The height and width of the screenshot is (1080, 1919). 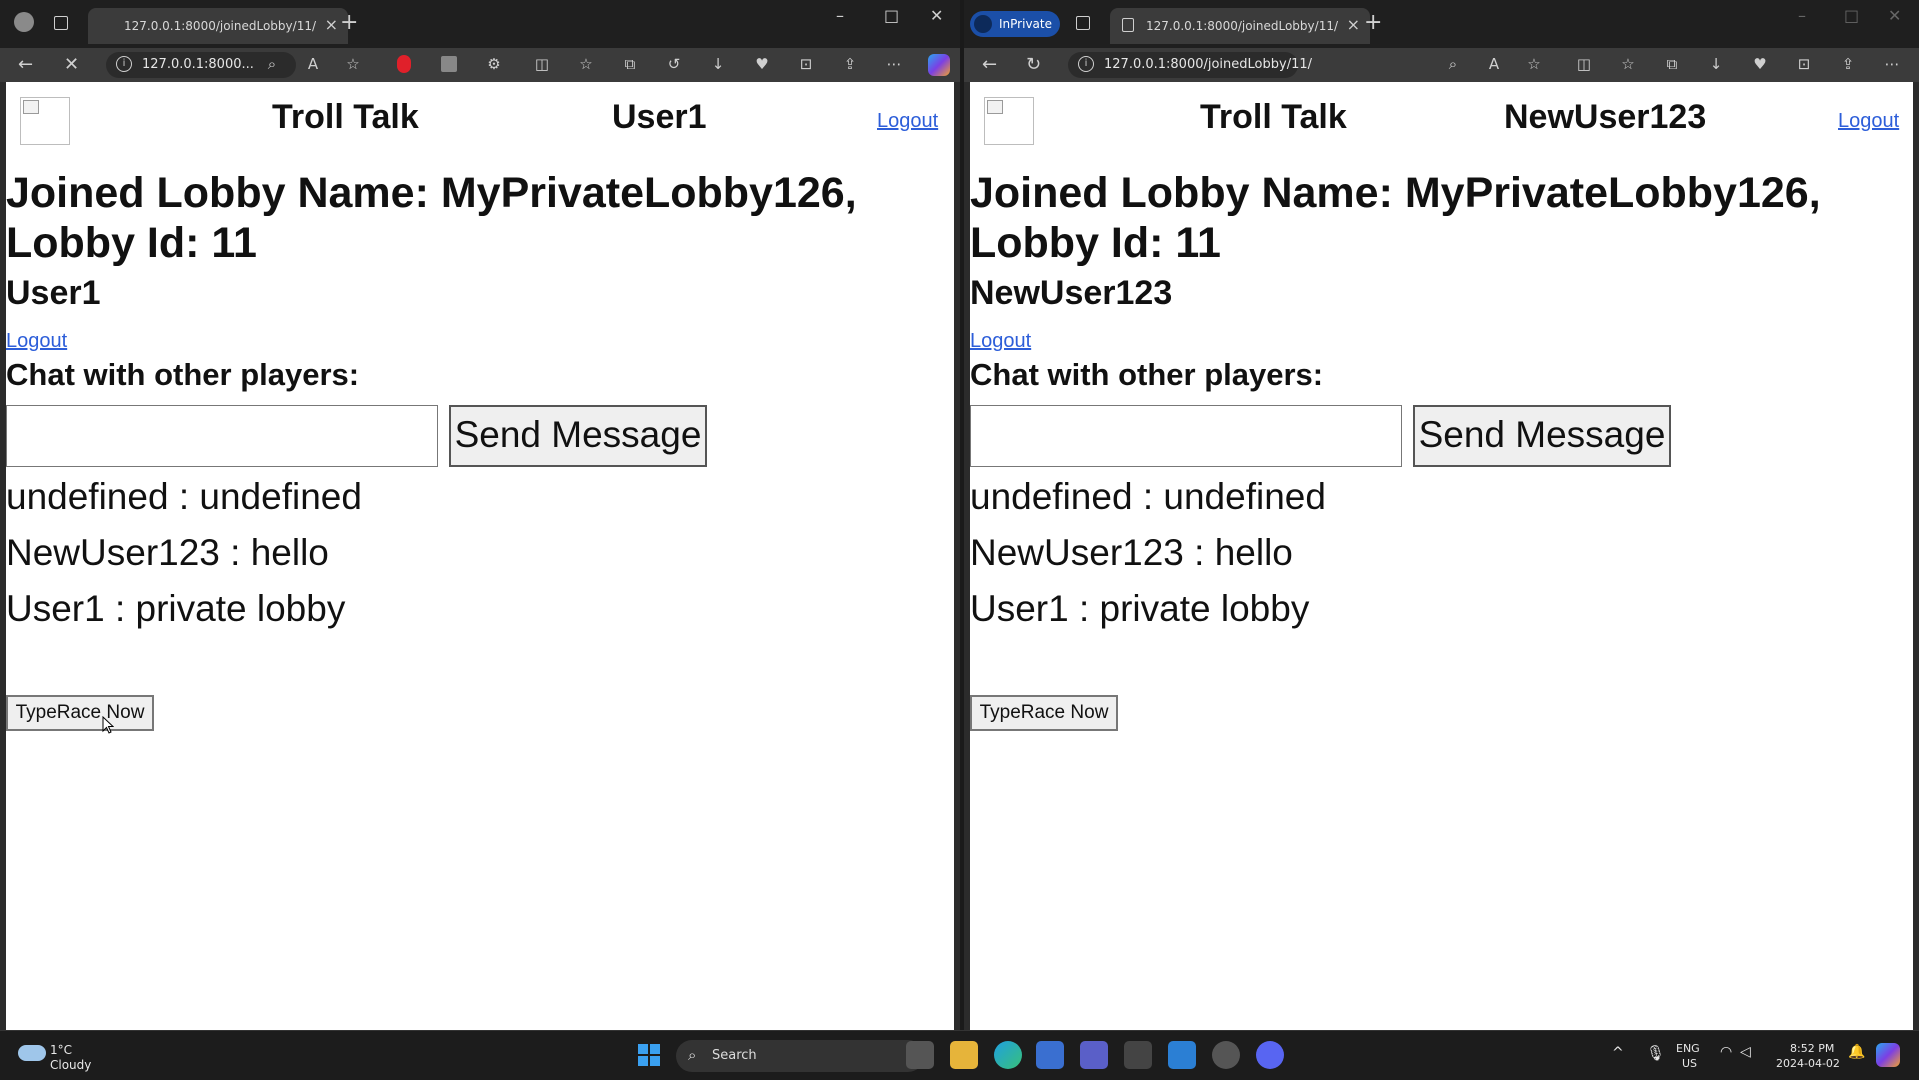 I want to click on inprivate-label: InPrivate, so click(x=1025, y=24).